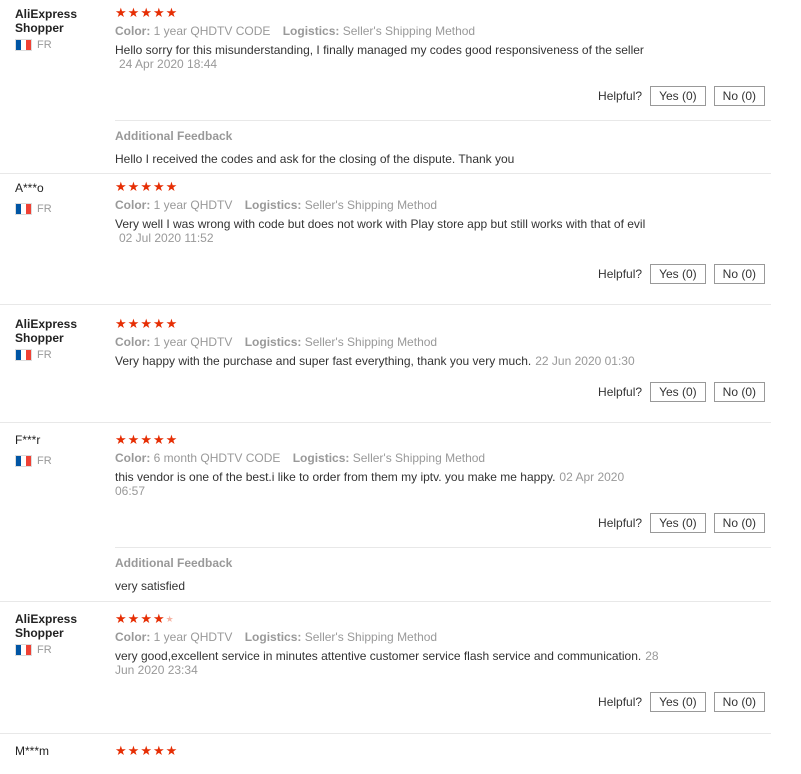 This screenshot has height=774, width=801. Describe the element at coordinates (169, 619) in the screenshot. I see `half-star-icon: ★` at that location.